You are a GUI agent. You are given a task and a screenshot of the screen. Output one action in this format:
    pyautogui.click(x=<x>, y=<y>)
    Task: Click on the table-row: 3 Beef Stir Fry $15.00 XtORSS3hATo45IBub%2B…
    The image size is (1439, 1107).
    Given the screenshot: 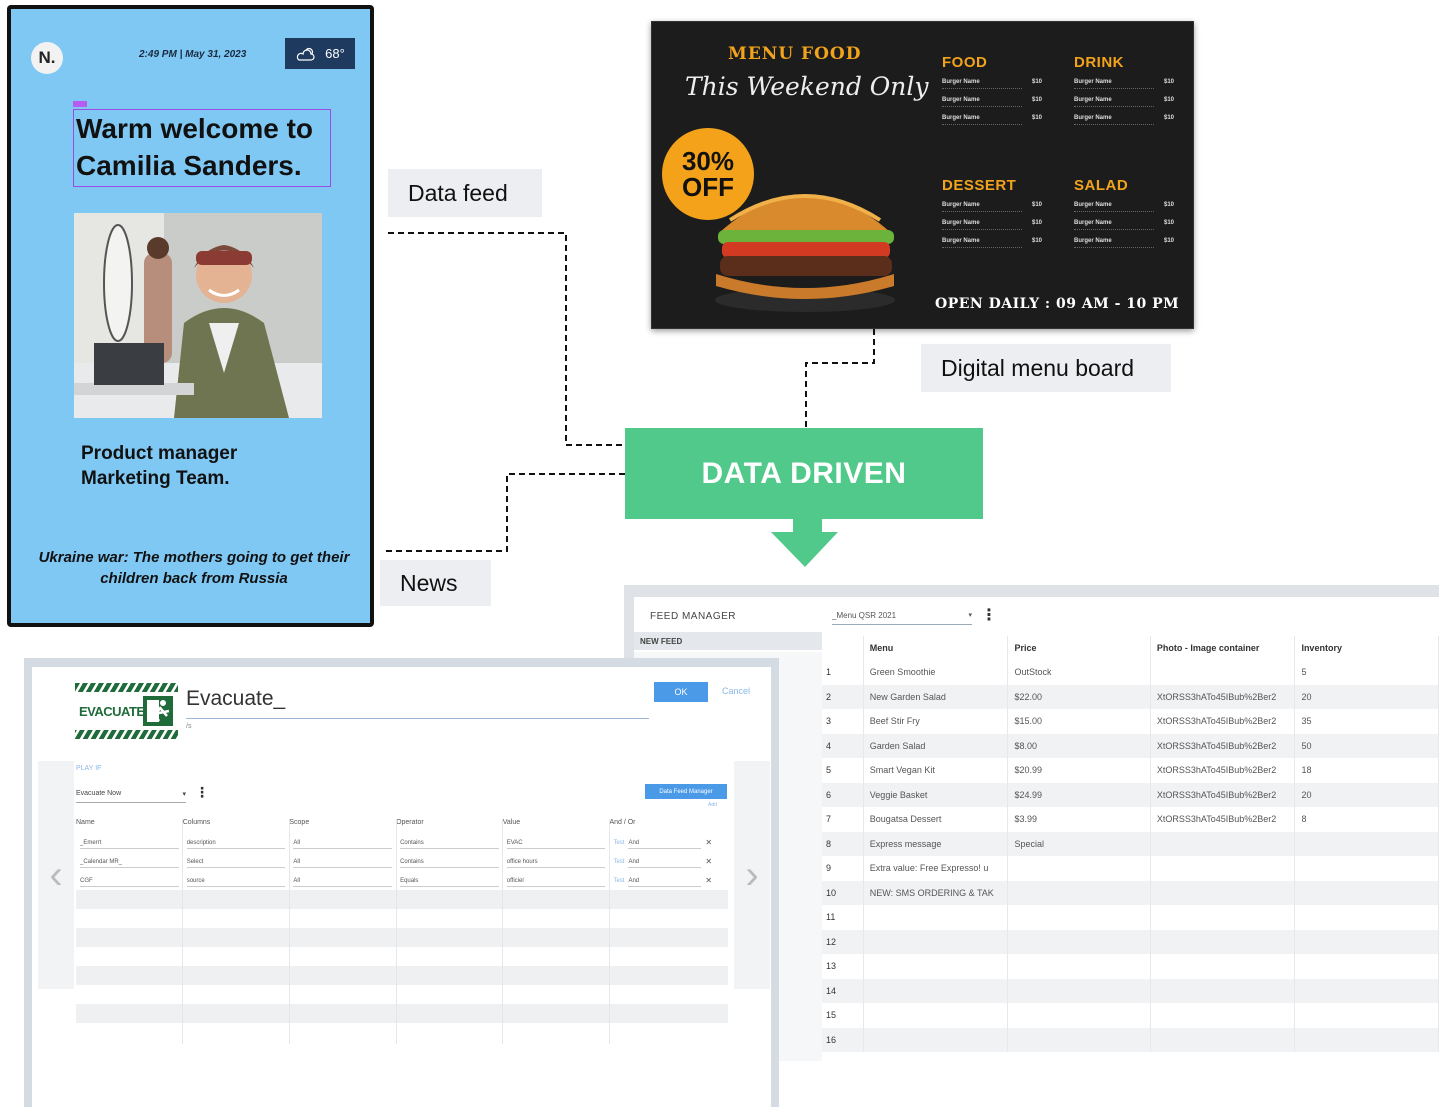 What is the action you would take?
    pyautogui.click(x=1130, y=721)
    